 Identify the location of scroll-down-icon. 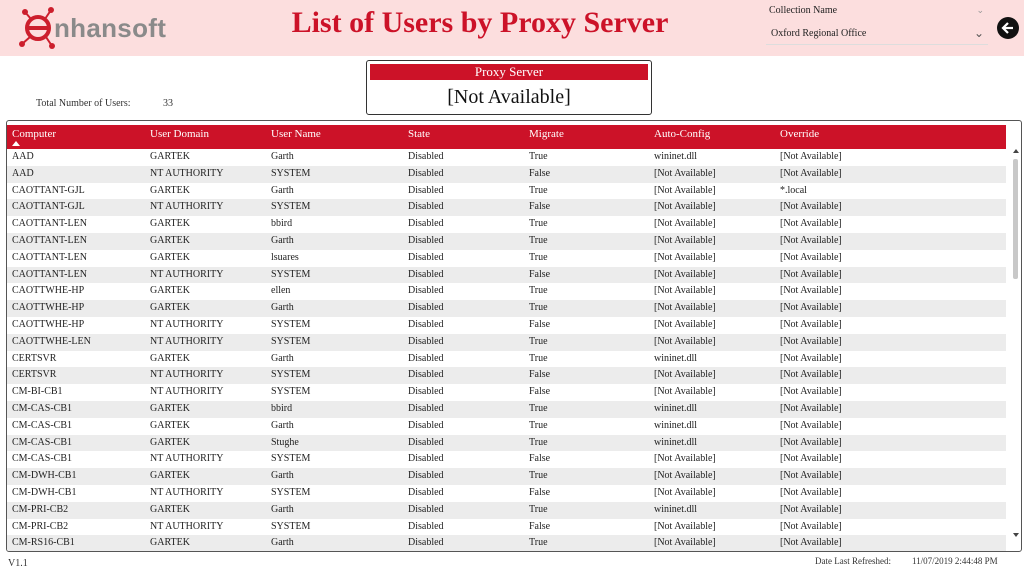
(1016, 535).